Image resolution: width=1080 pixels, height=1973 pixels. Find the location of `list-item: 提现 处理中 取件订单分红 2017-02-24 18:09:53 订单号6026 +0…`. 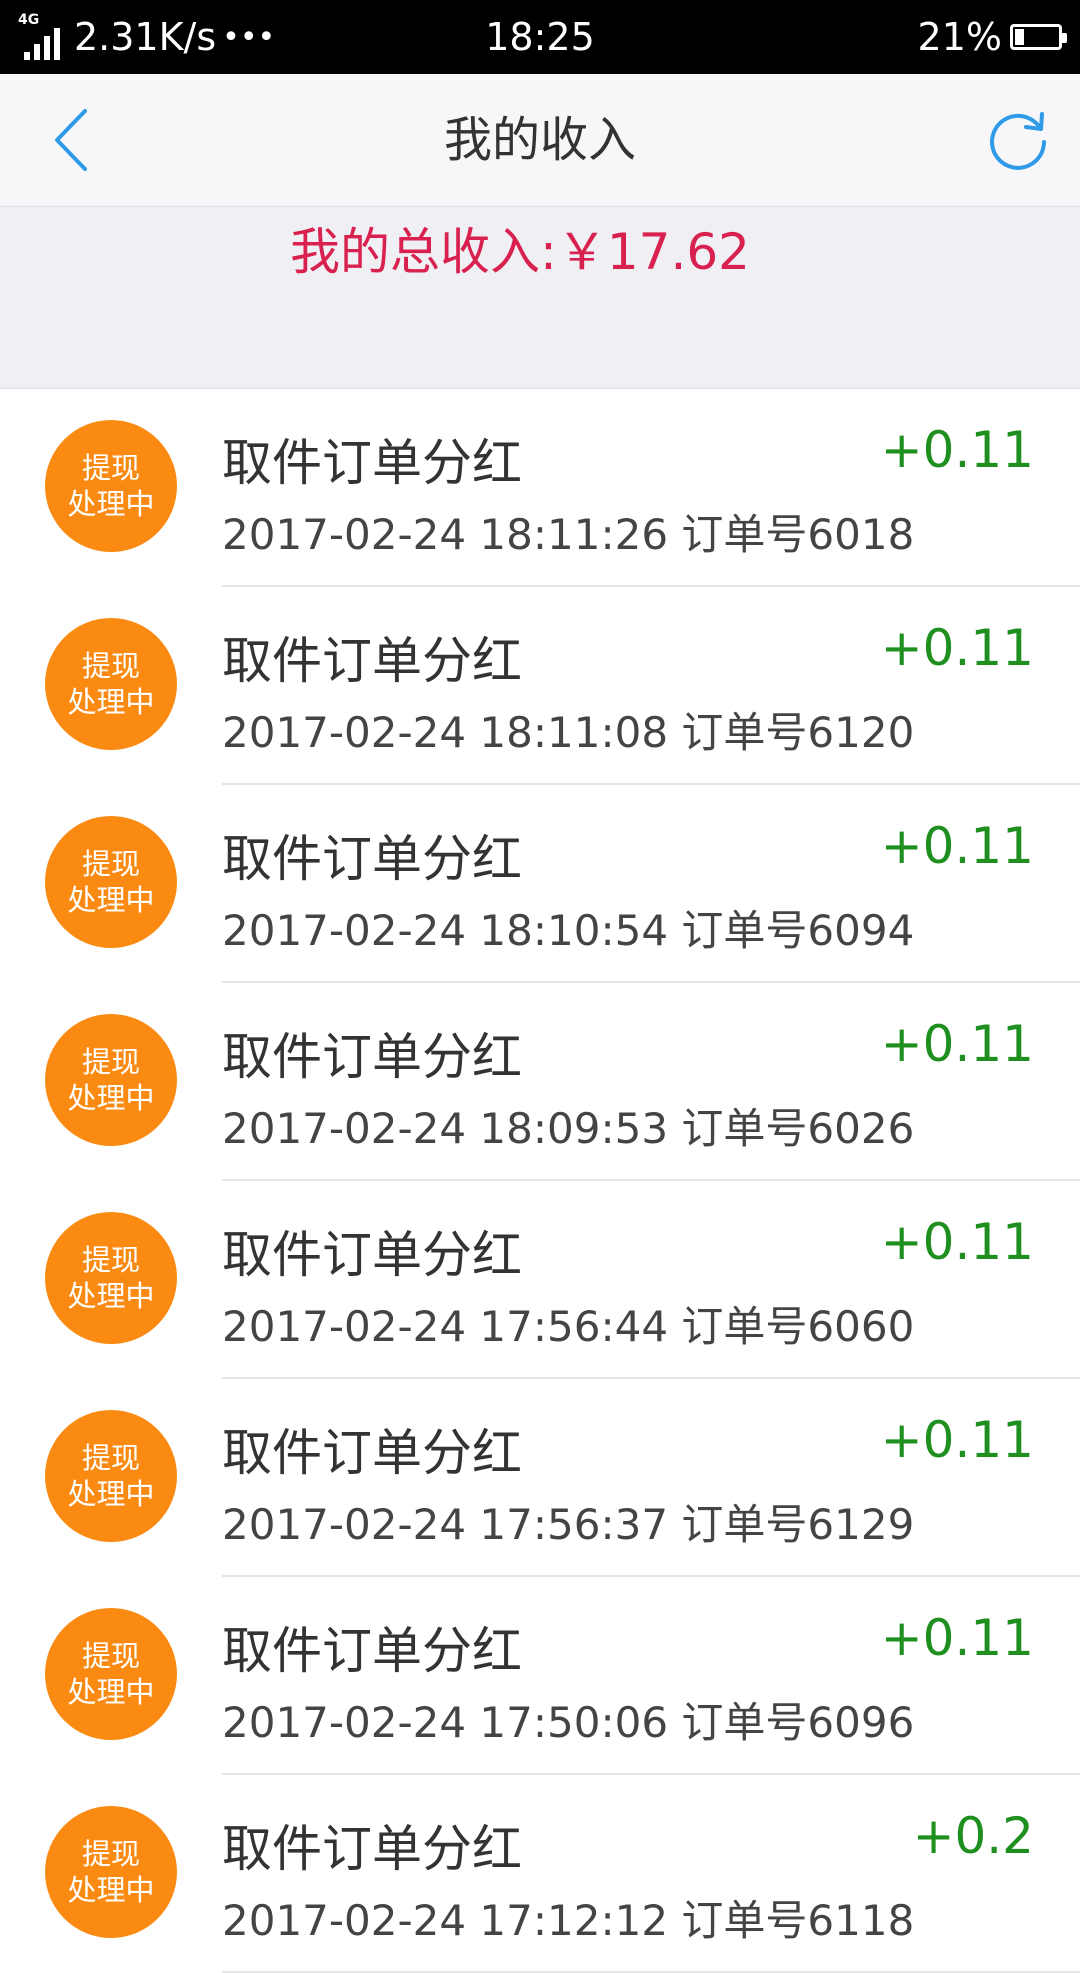

list-item: 提现 处理中 取件订单分红 2017-02-24 18:09:53 订单号6026 +0… is located at coordinates (540, 1082).